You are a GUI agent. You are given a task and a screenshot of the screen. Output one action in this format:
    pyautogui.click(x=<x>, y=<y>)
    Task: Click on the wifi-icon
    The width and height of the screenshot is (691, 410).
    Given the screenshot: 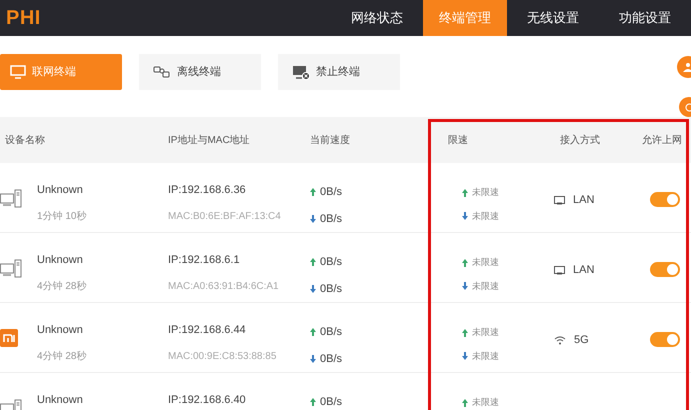 What is the action you would take?
    pyautogui.click(x=560, y=340)
    